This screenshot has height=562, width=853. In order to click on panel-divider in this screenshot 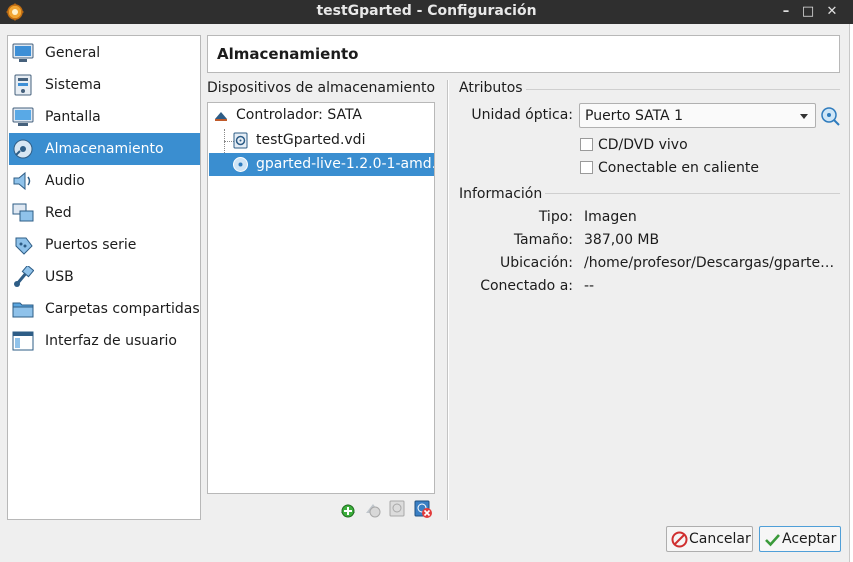, I will do `click(448, 300)`.